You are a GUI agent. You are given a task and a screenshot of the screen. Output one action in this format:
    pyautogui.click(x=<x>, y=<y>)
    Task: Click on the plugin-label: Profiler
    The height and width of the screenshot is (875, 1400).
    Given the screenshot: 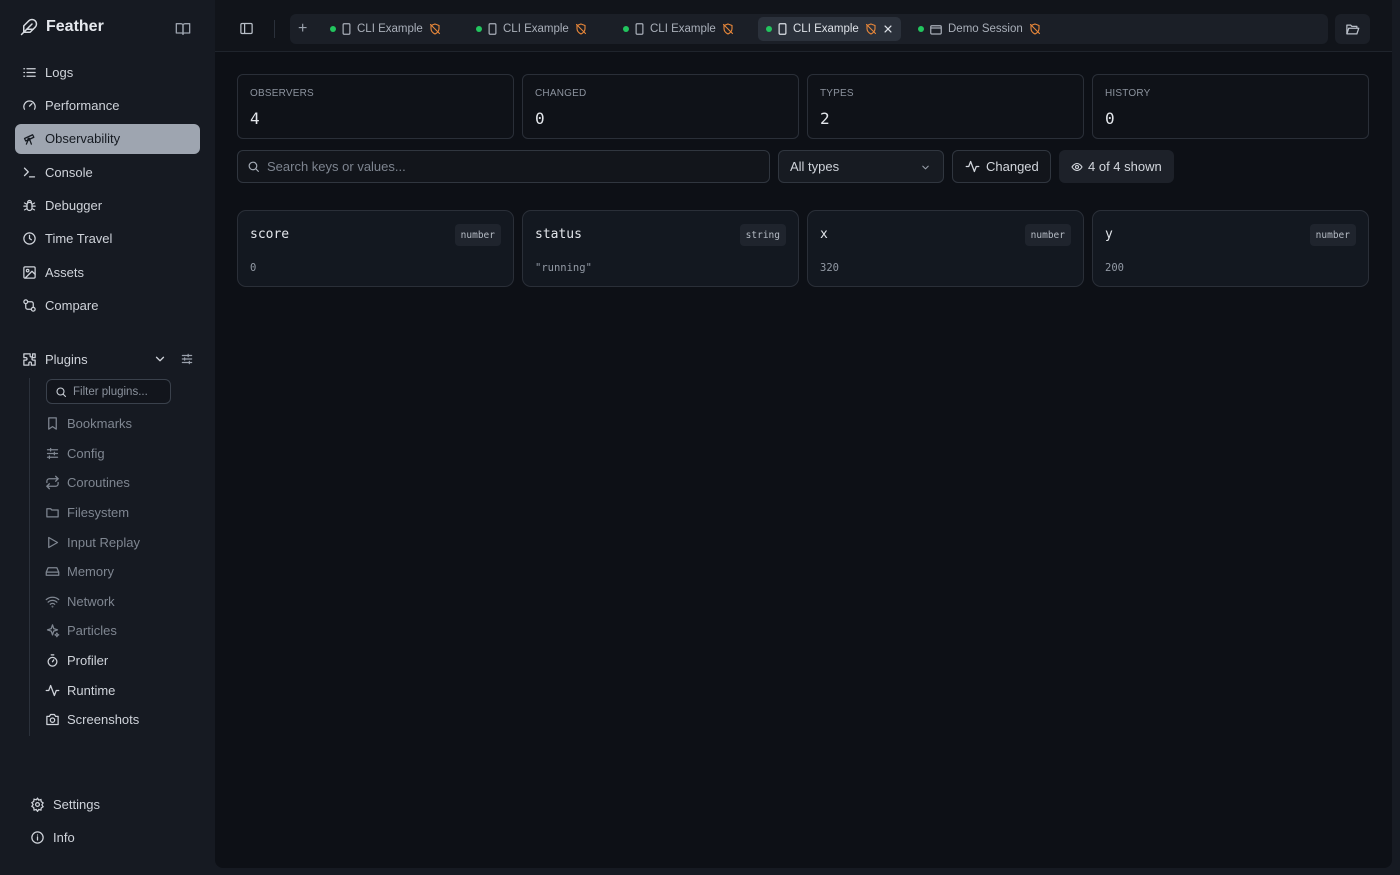 What is the action you would take?
    pyautogui.click(x=88, y=661)
    